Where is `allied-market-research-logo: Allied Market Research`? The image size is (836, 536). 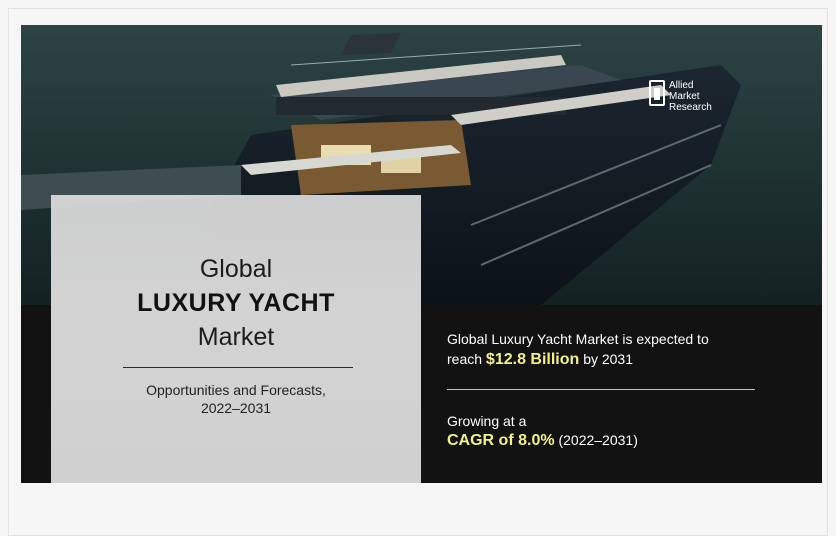
allied-market-research-logo: Allied Market Research is located at coordinates (684, 100).